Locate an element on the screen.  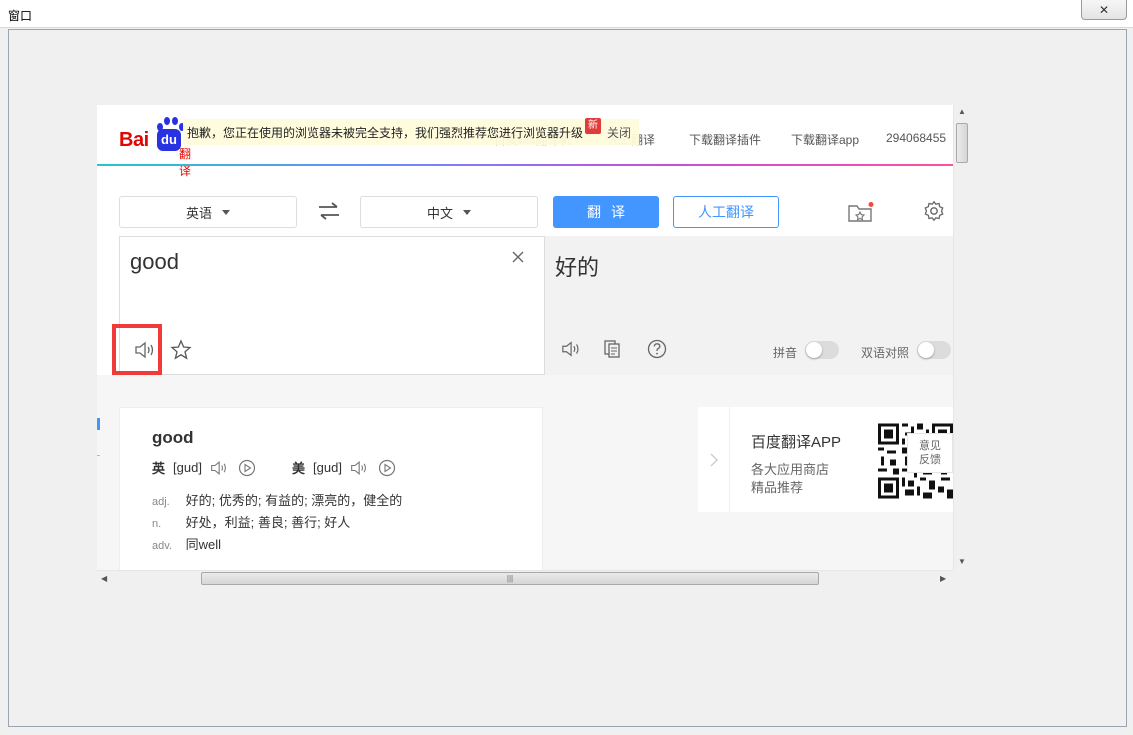
translate-button: 翻译 is located at coordinates (606, 212).